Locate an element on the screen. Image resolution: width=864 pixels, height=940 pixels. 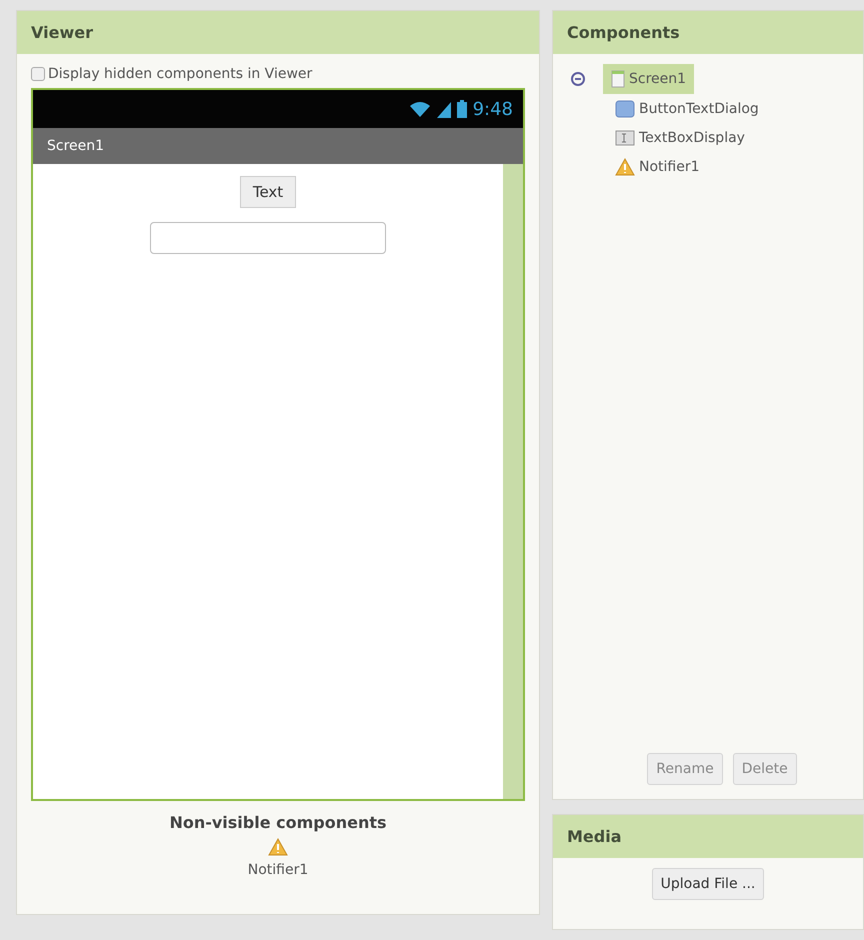
tree-item: Screen1 is located at coordinates (648, 79).